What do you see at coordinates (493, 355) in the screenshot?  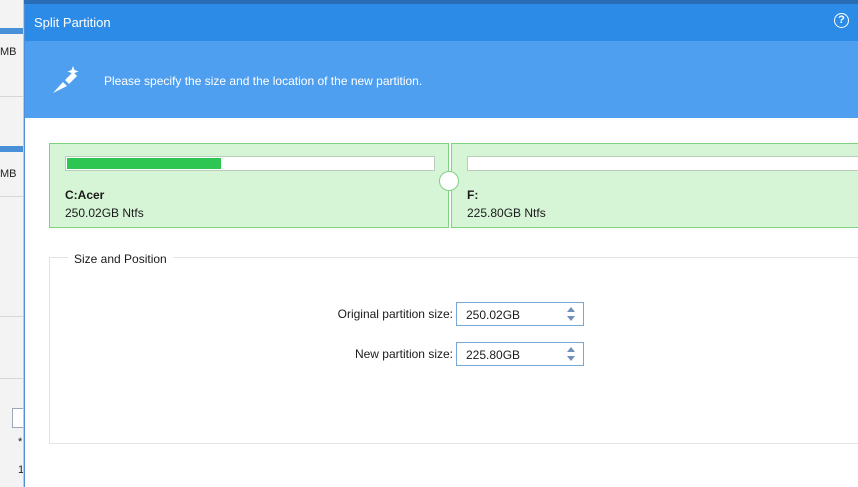 I see `new-size-value: 225.80GB` at bounding box center [493, 355].